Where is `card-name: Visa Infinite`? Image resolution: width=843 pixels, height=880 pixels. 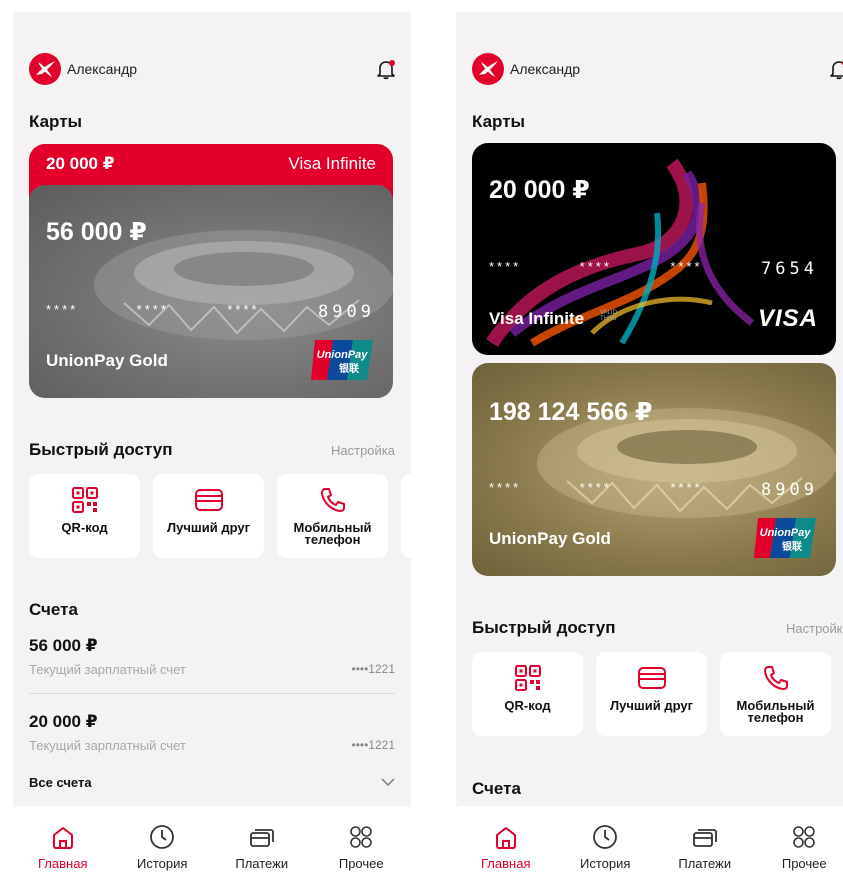 card-name: Visa Infinite is located at coordinates (537, 318).